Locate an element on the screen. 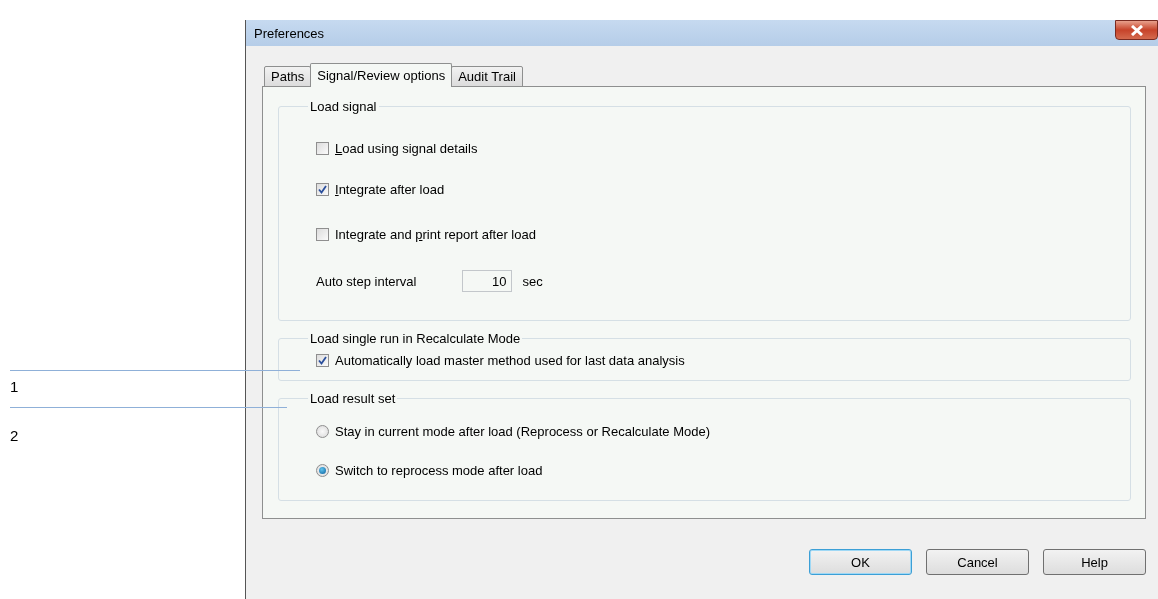 The width and height of the screenshot is (1158, 599). checkbox-label: Automatically load master method used for last data analysis is located at coordinates (510, 360).